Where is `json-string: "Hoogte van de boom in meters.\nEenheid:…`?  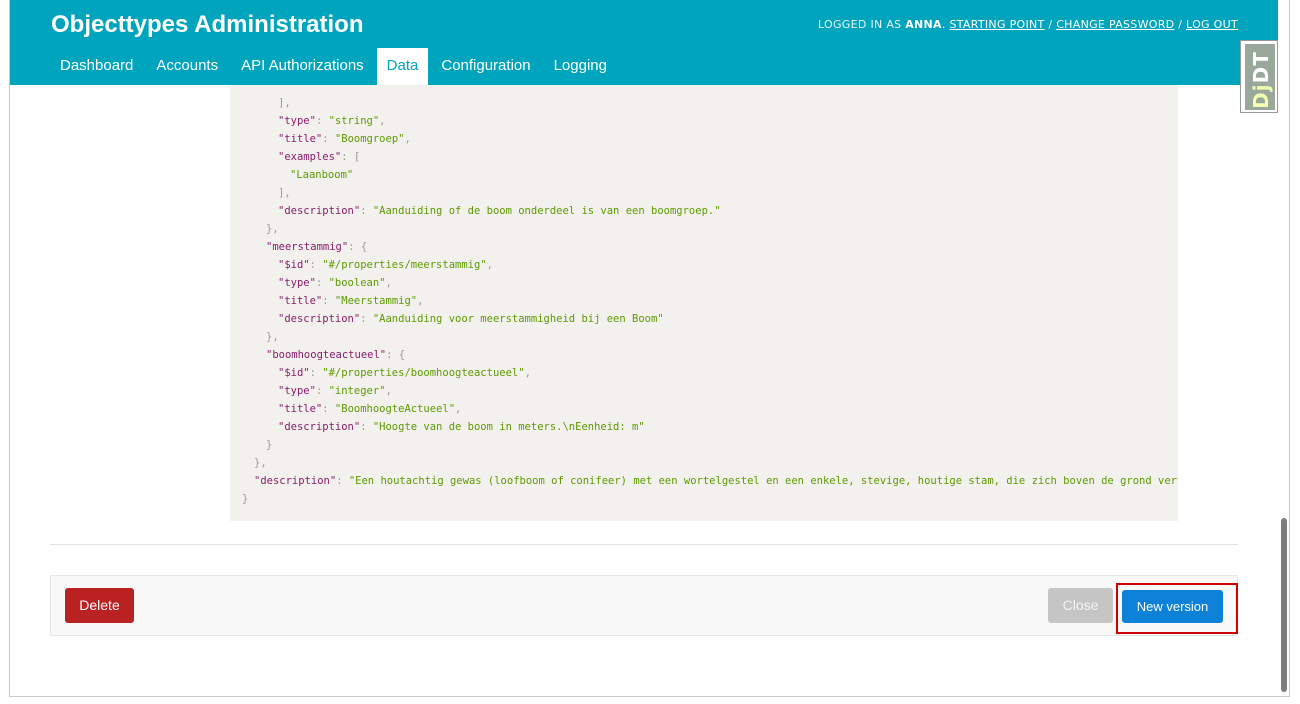
json-string: "Hoogte van de boom in meters.\nEenheid:… is located at coordinates (508, 427).